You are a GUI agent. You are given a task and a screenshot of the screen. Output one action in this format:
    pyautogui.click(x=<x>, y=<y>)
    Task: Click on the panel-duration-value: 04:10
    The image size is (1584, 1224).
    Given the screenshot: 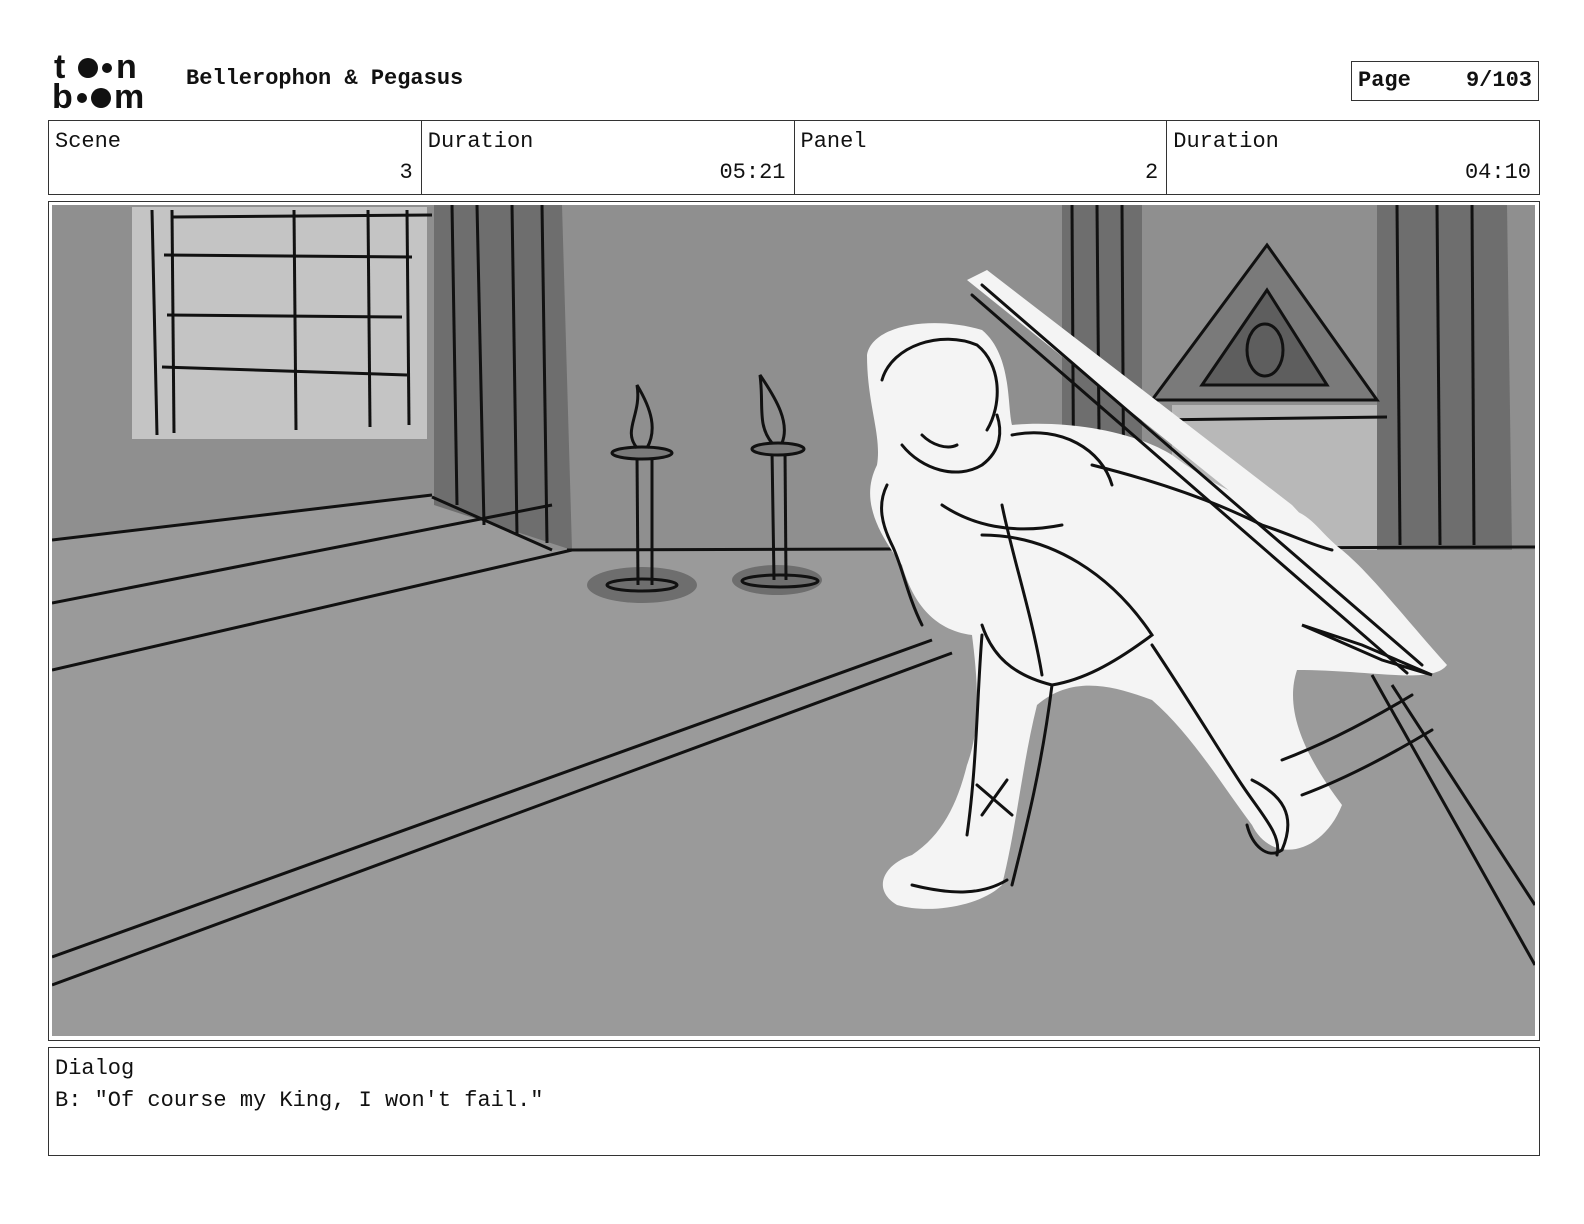 What is the action you would take?
    pyautogui.click(x=1497, y=172)
    